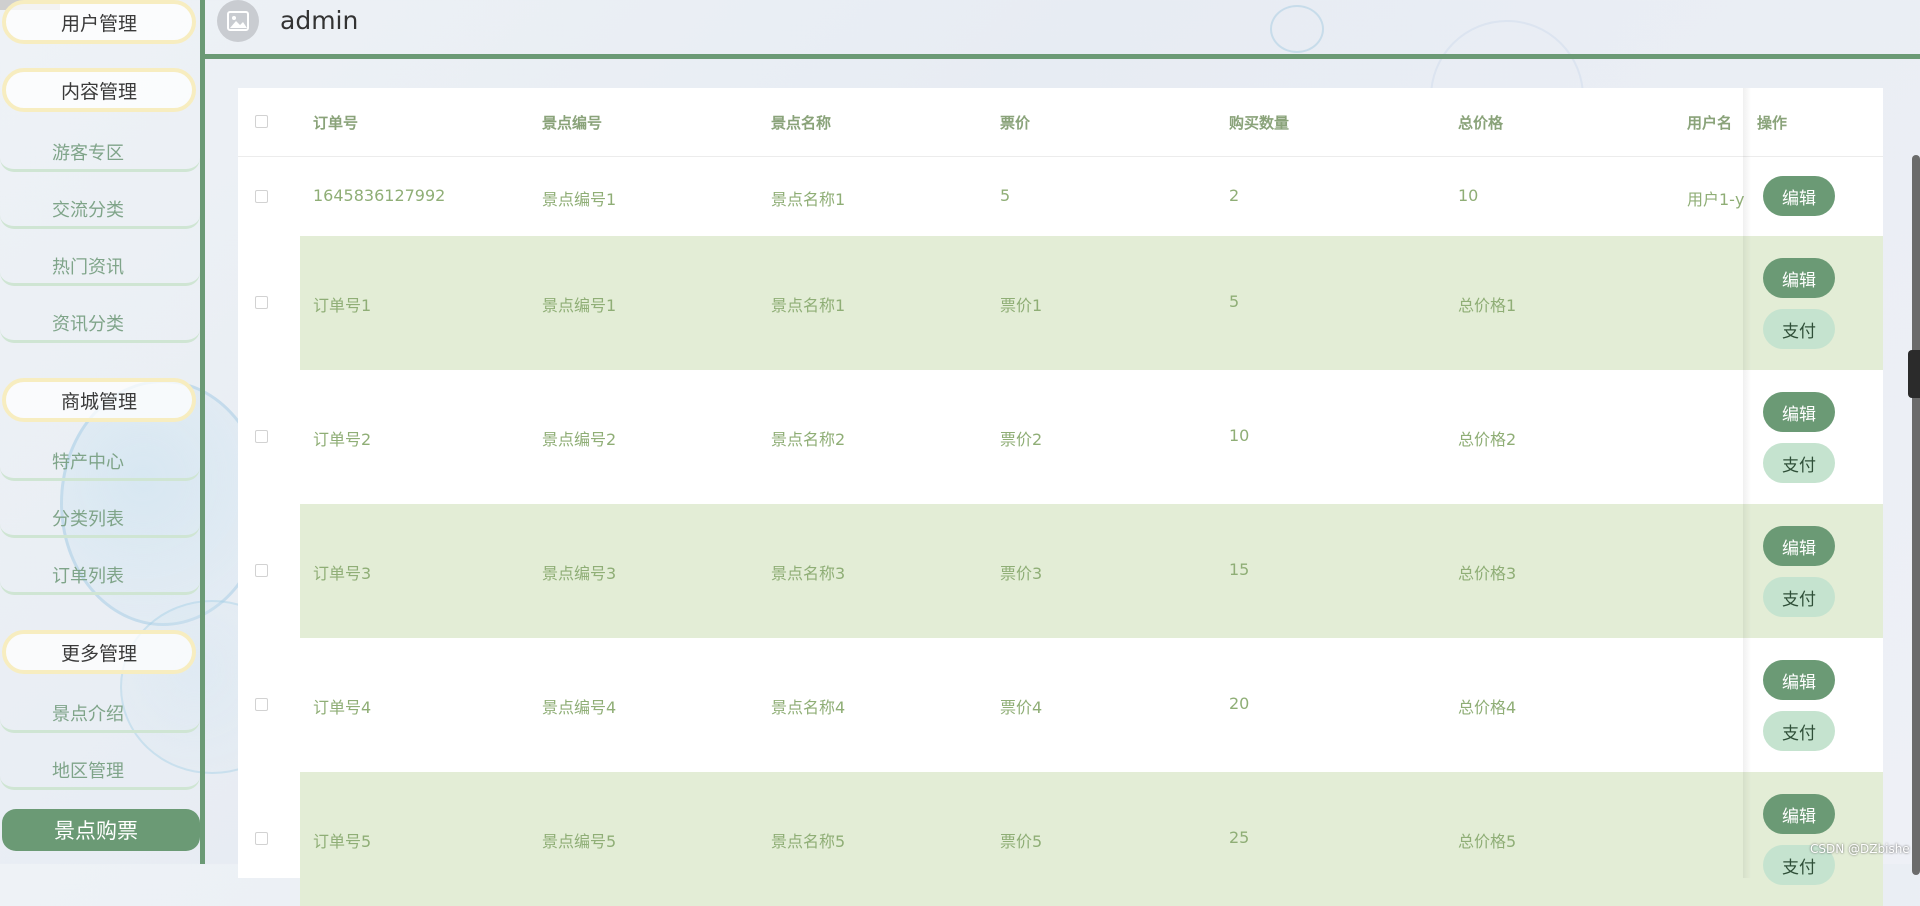 The width and height of the screenshot is (1920, 906). Describe the element at coordinates (1015, 123) in the screenshot. I see `column-header-price: 票价` at that location.